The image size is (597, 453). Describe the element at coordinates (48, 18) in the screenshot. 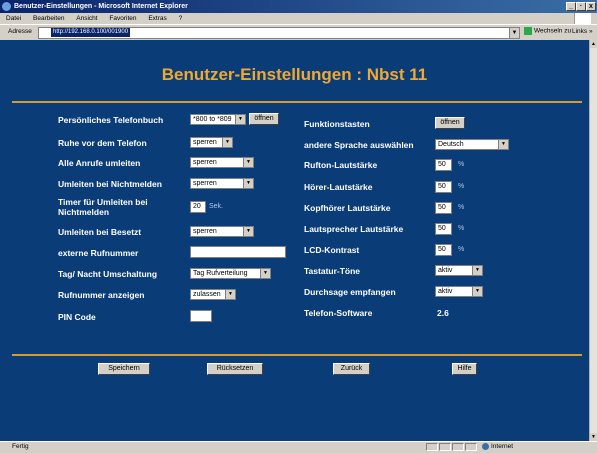

I see `menu-bearbeiten: Bearbeiten` at that location.